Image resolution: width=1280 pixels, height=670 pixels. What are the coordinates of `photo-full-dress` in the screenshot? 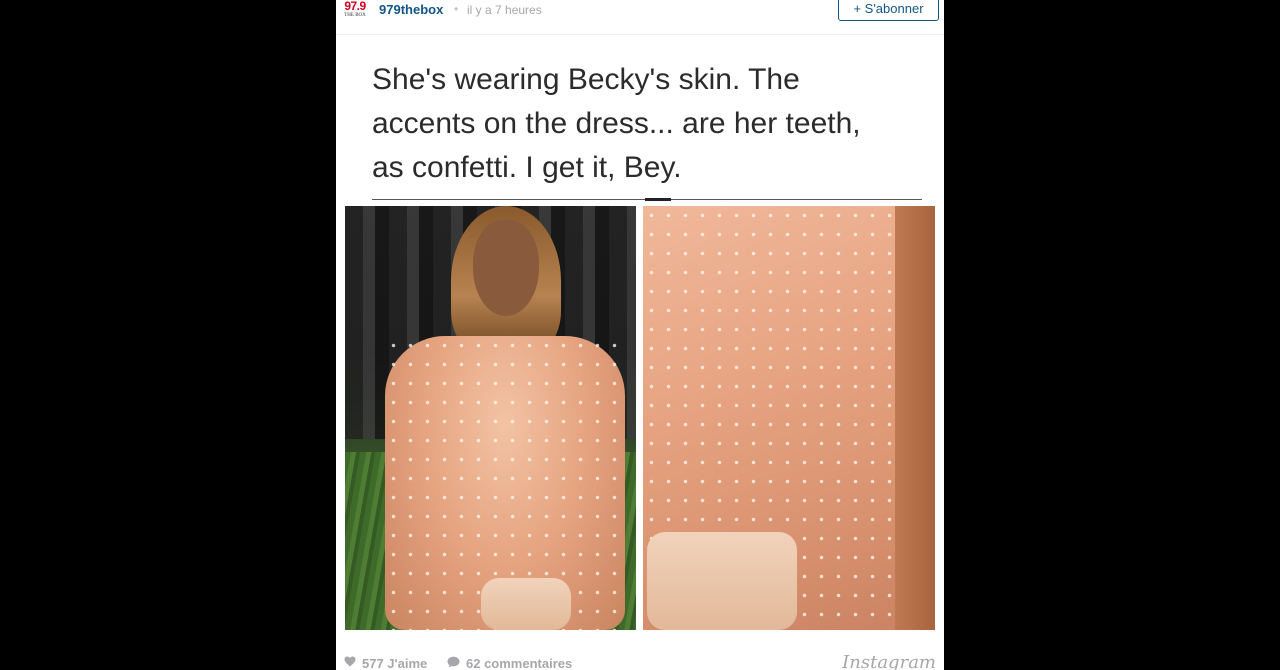 It's located at (490, 418).